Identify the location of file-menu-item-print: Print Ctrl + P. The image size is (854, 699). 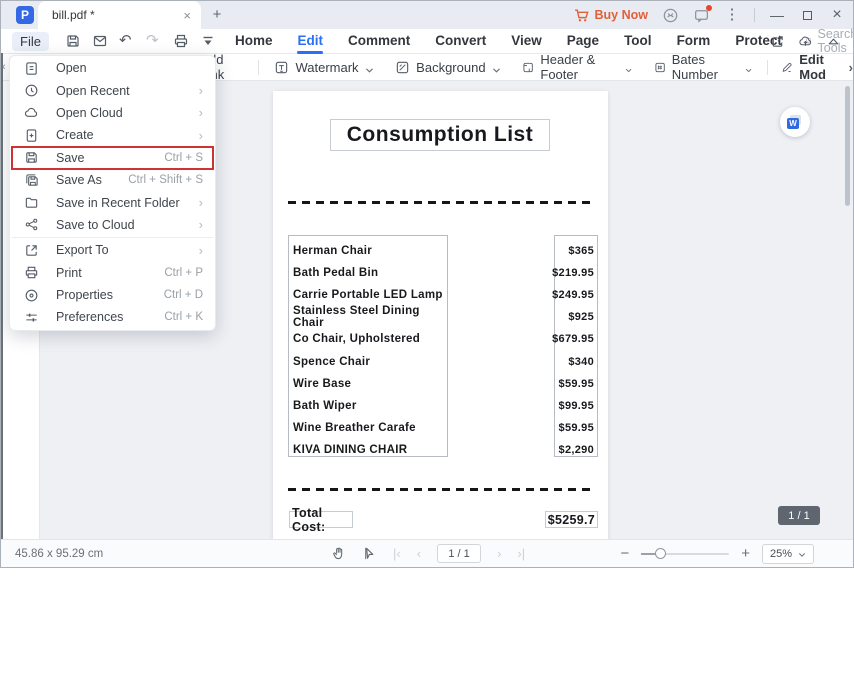
(112, 273).